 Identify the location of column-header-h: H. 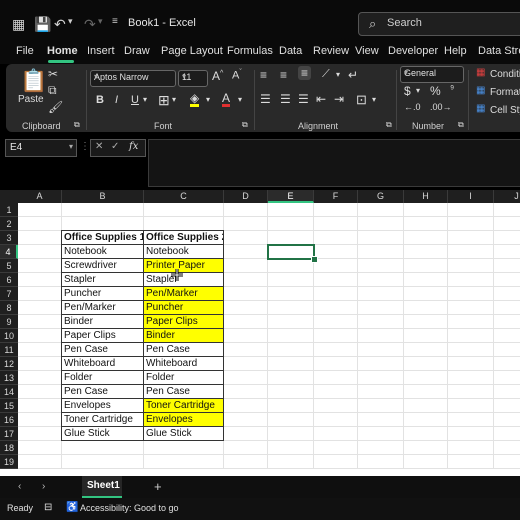
(426, 196).